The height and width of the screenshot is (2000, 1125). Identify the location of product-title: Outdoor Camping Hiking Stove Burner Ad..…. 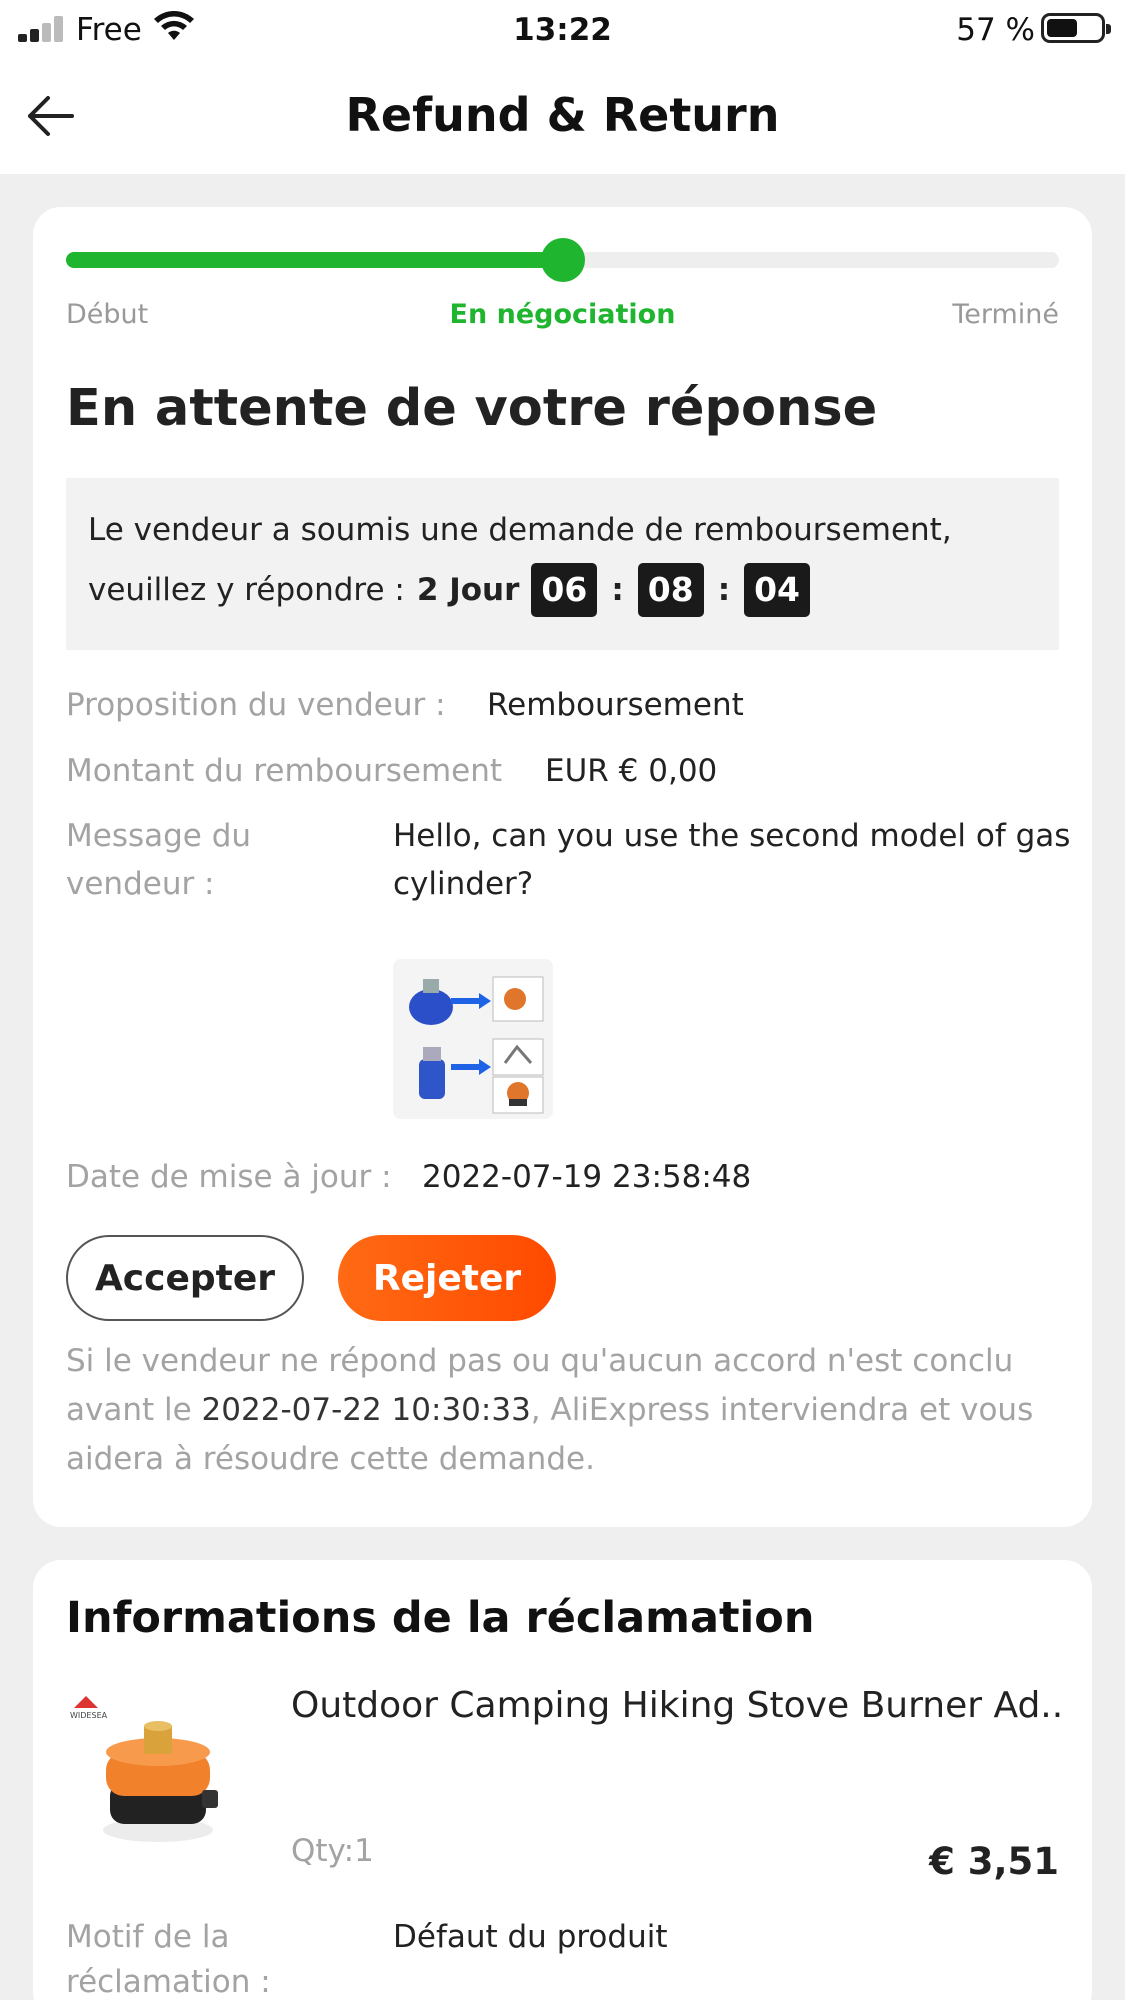
(676, 1705).